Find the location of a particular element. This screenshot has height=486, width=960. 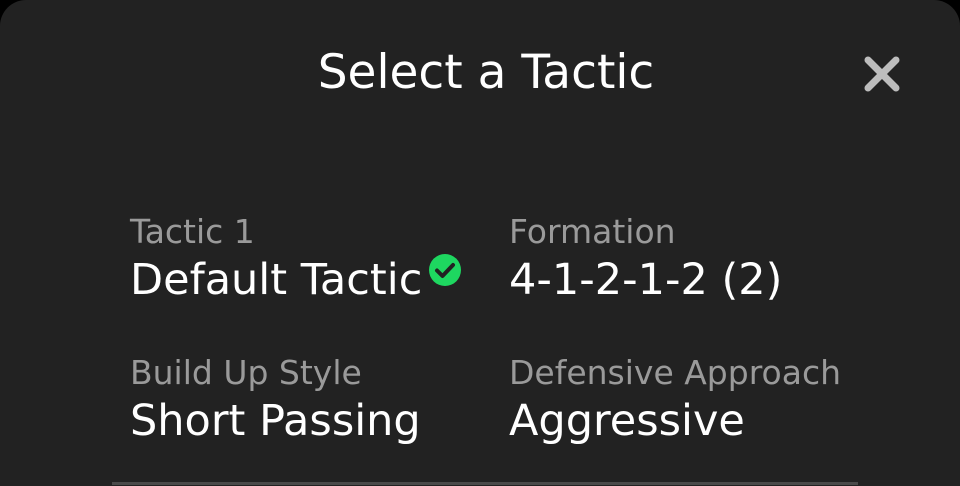

formation-label: Formation is located at coordinates (592, 231).